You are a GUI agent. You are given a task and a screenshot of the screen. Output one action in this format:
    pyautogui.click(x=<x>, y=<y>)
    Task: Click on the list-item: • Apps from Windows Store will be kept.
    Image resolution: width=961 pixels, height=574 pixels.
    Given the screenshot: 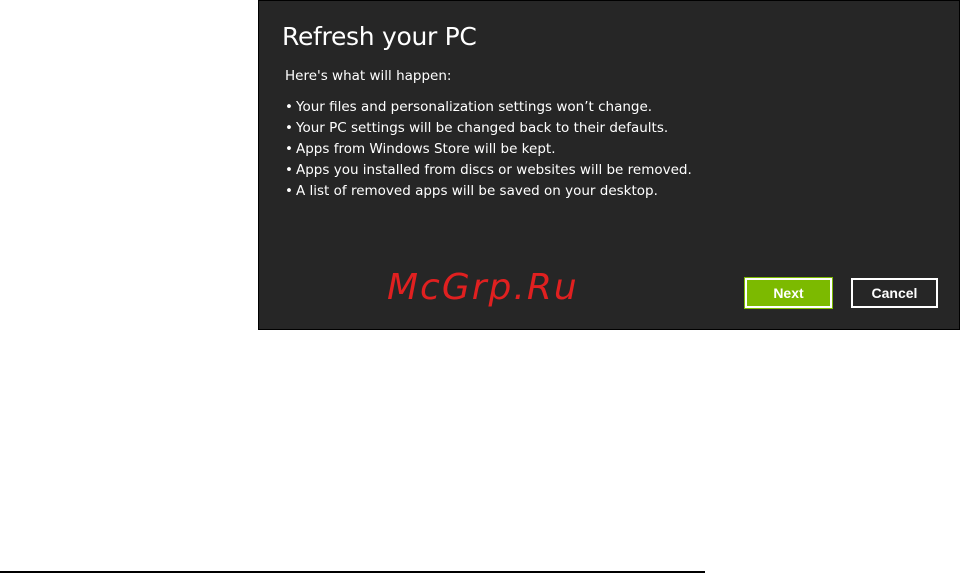 What is the action you would take?
    pyautogui.click(x=488, y=149)
    